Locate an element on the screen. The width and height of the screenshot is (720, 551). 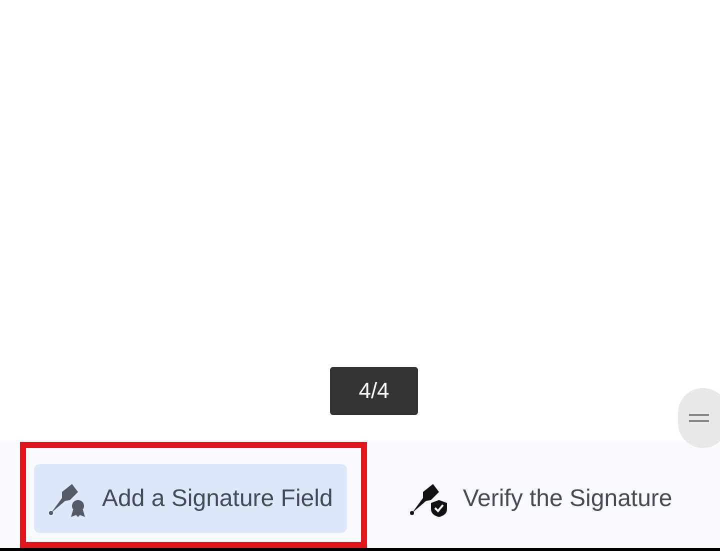
verify-signature-button: Verify the Signature is located at coordinates (540, 498).